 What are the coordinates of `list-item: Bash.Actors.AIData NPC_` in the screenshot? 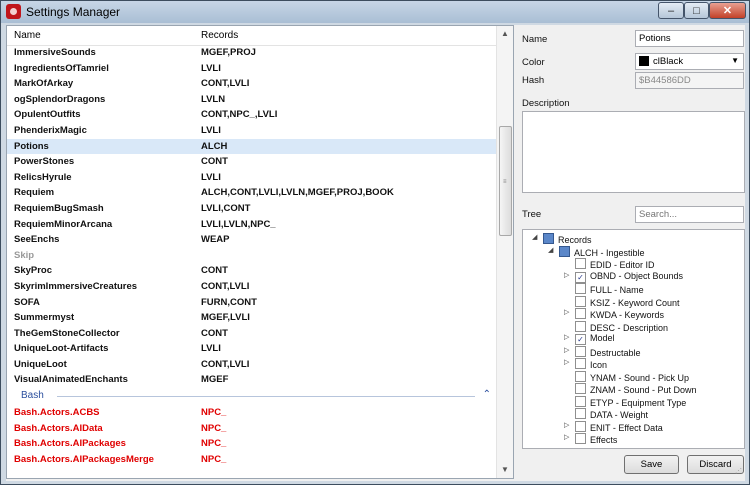 It's located at (252, 429).